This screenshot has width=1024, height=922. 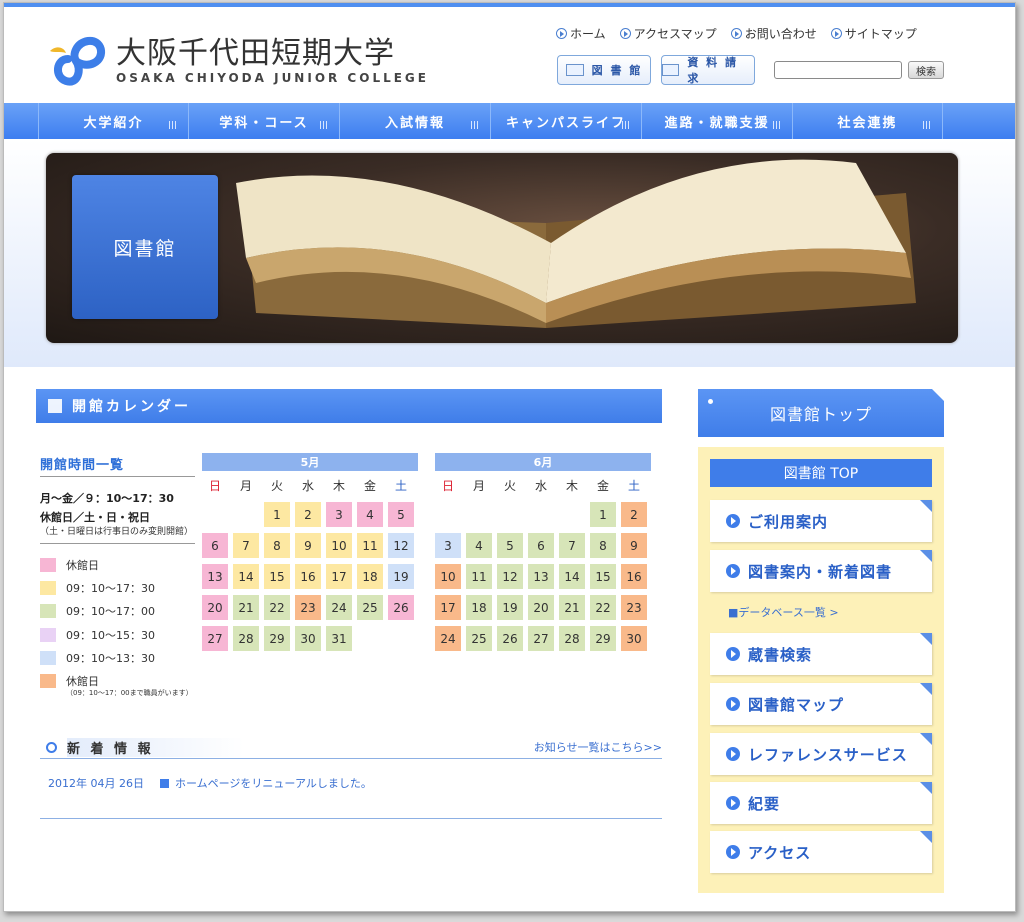 I want to click on database-list-link: ■データベース一覧 >, so click(x=783, y=612).